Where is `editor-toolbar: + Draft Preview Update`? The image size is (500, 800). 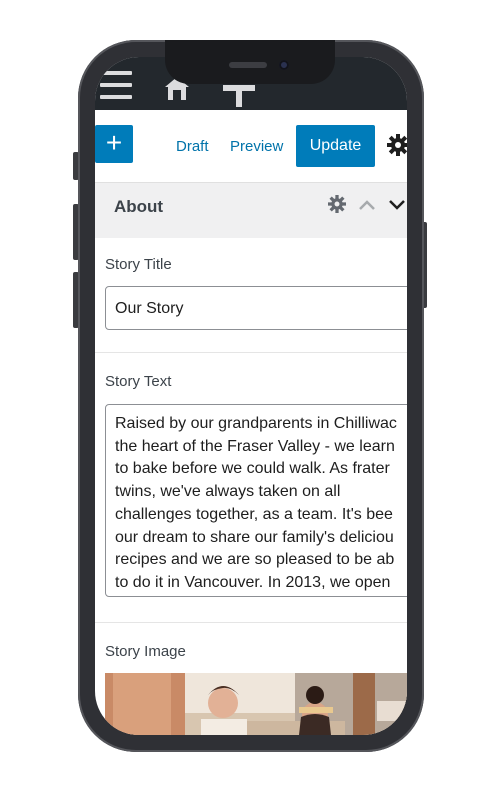
editor-toolbar: + Draft Preview Update is located at coordinates (251, 146).